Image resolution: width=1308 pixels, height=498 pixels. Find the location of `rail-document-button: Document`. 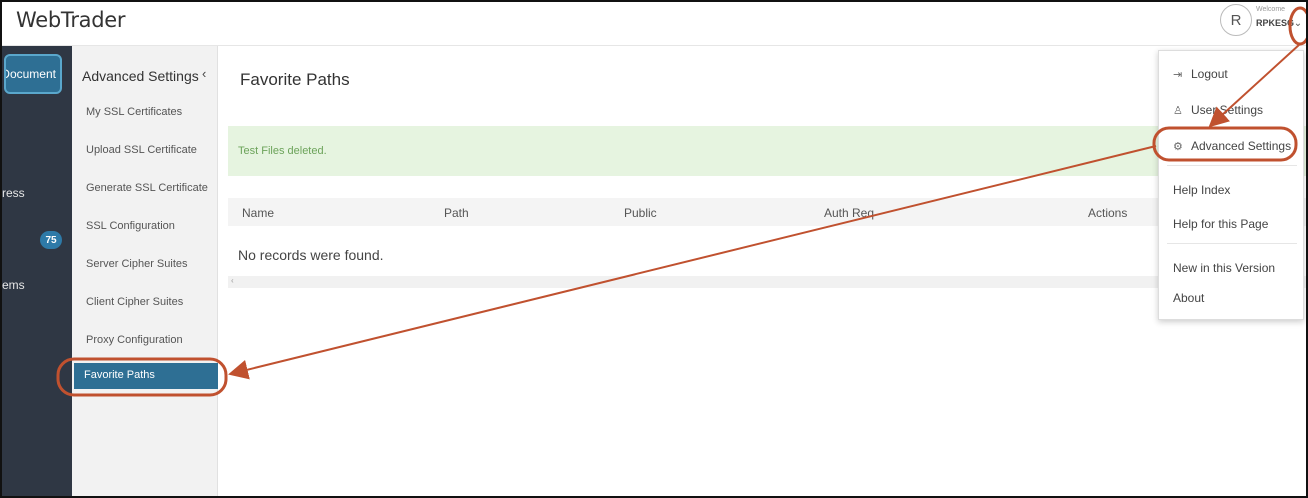

rail-document-button: Document is located at coordinates (33, 74).